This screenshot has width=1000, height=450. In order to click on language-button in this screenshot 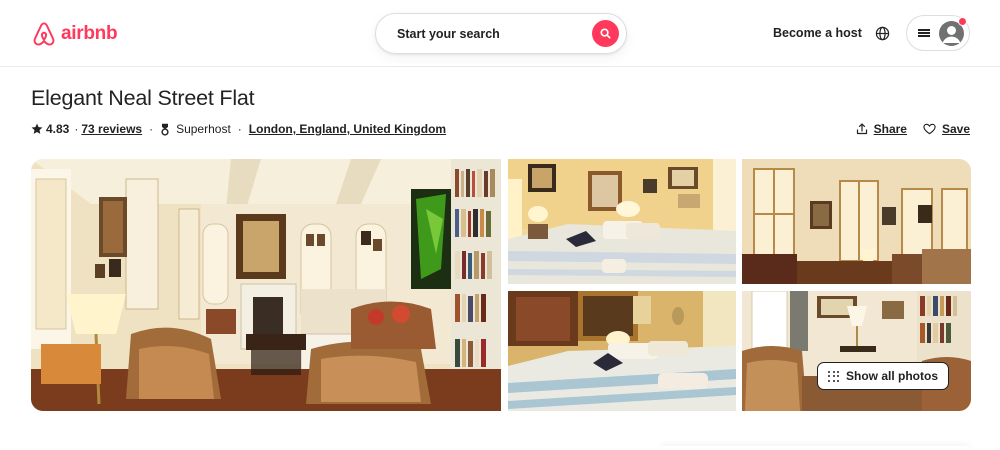, I will do `click(882, 33)`.